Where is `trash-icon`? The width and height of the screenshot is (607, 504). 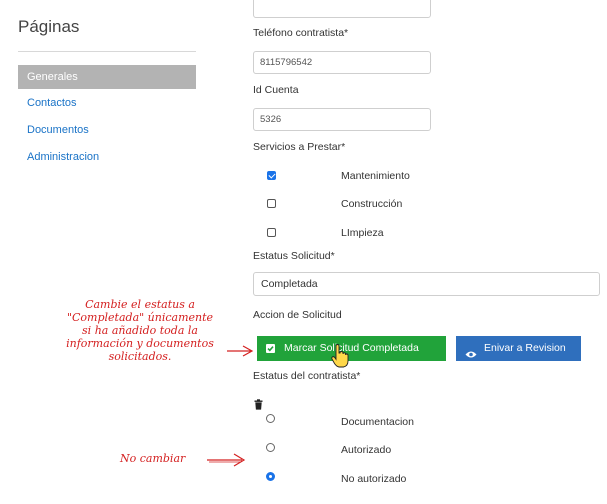 trash-icon is located at coordinates (258, 406).